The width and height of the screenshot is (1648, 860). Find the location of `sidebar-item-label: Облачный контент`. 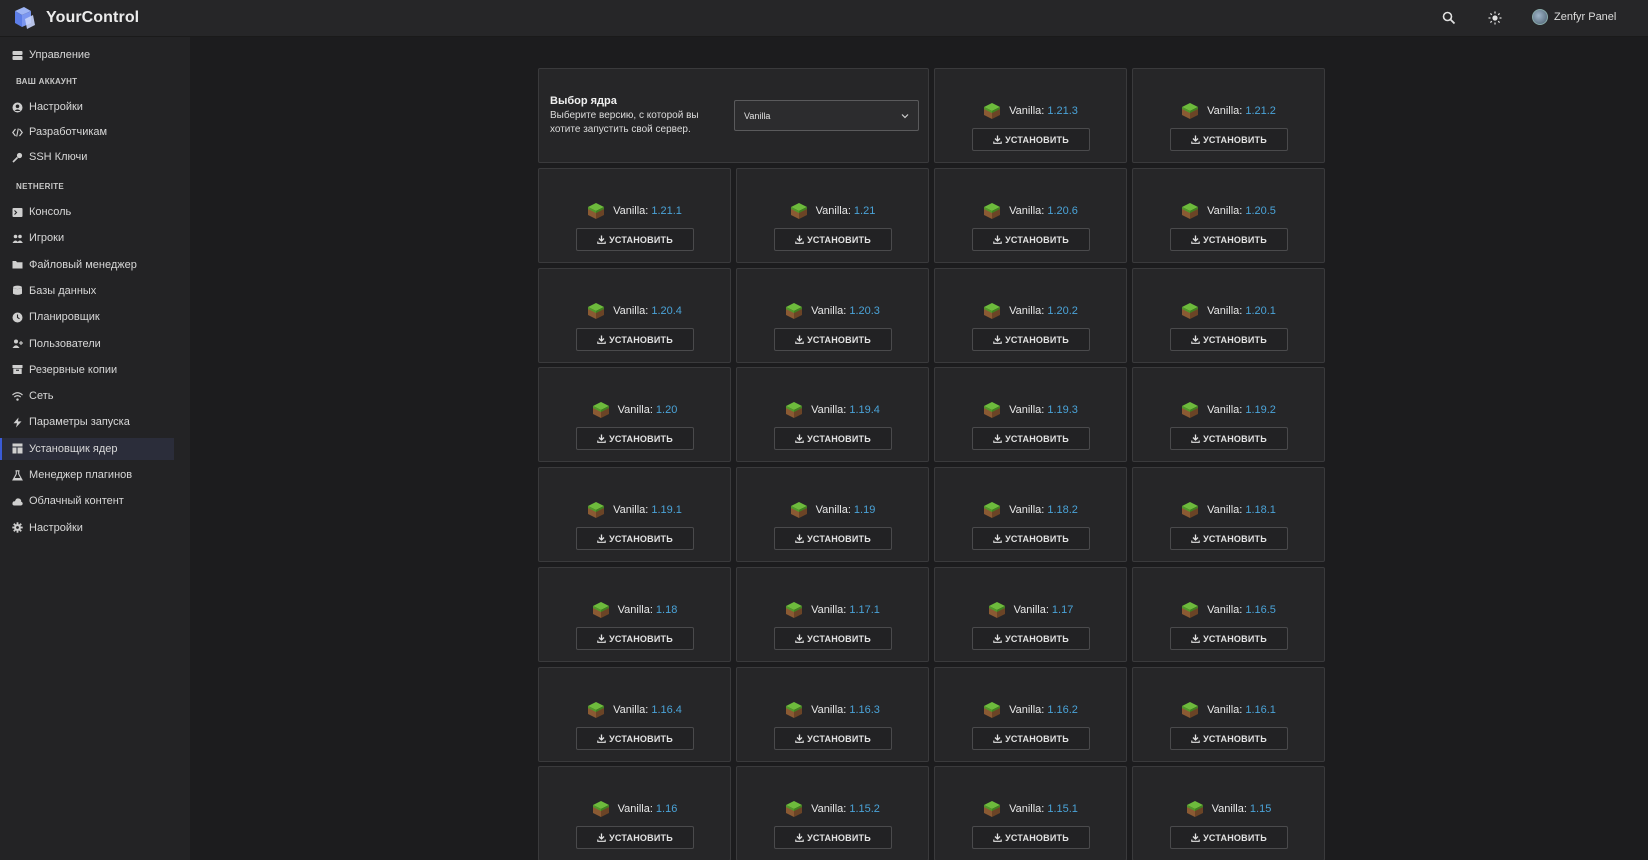

sidebar-item-label: Облачный контент is located at coordinates (76, 501).